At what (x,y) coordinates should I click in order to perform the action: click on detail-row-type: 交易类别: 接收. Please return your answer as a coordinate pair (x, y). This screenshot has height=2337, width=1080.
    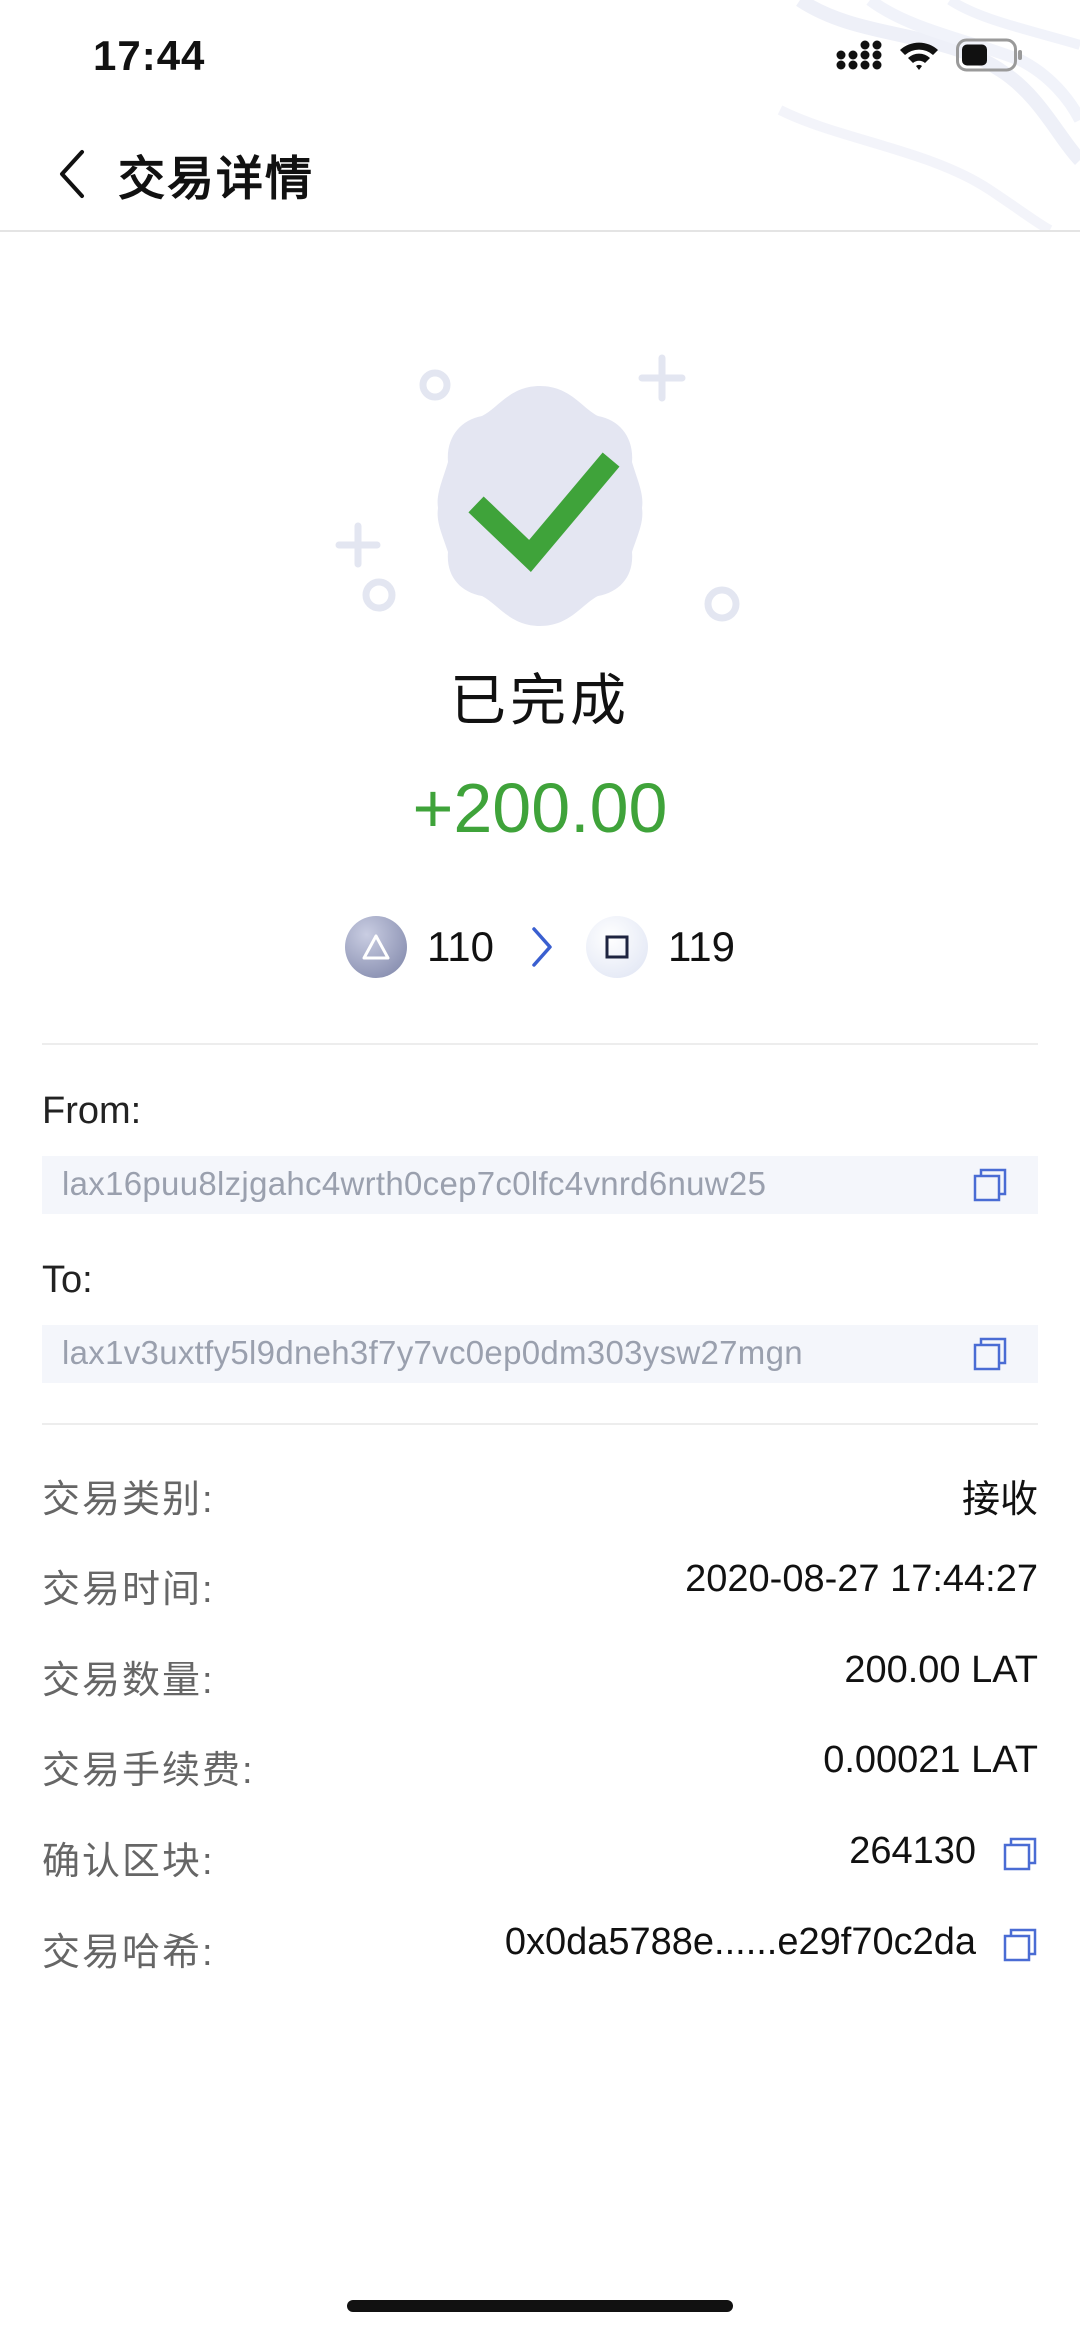
    Looking at the image, I should click on (540, 1490).